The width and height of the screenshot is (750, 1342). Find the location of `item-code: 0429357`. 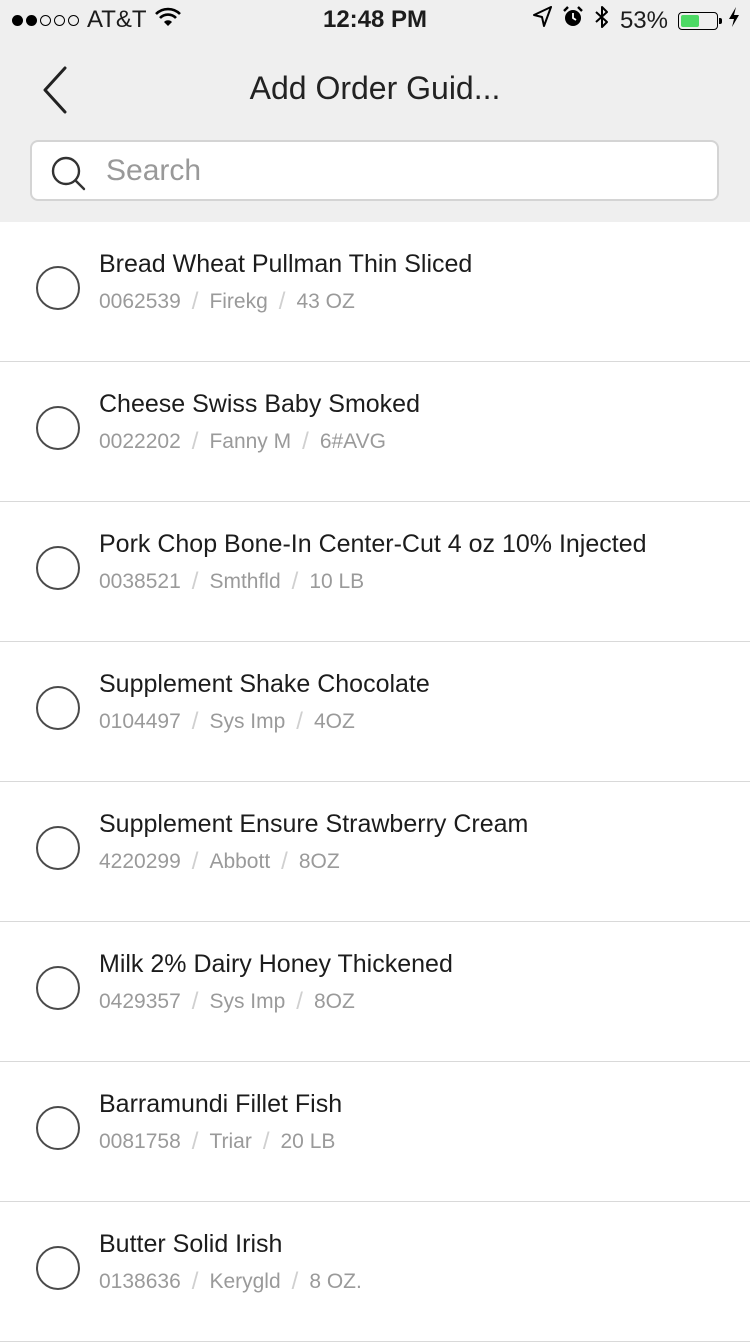

item-code: 0429357 is located at coordinates (140, 1001).